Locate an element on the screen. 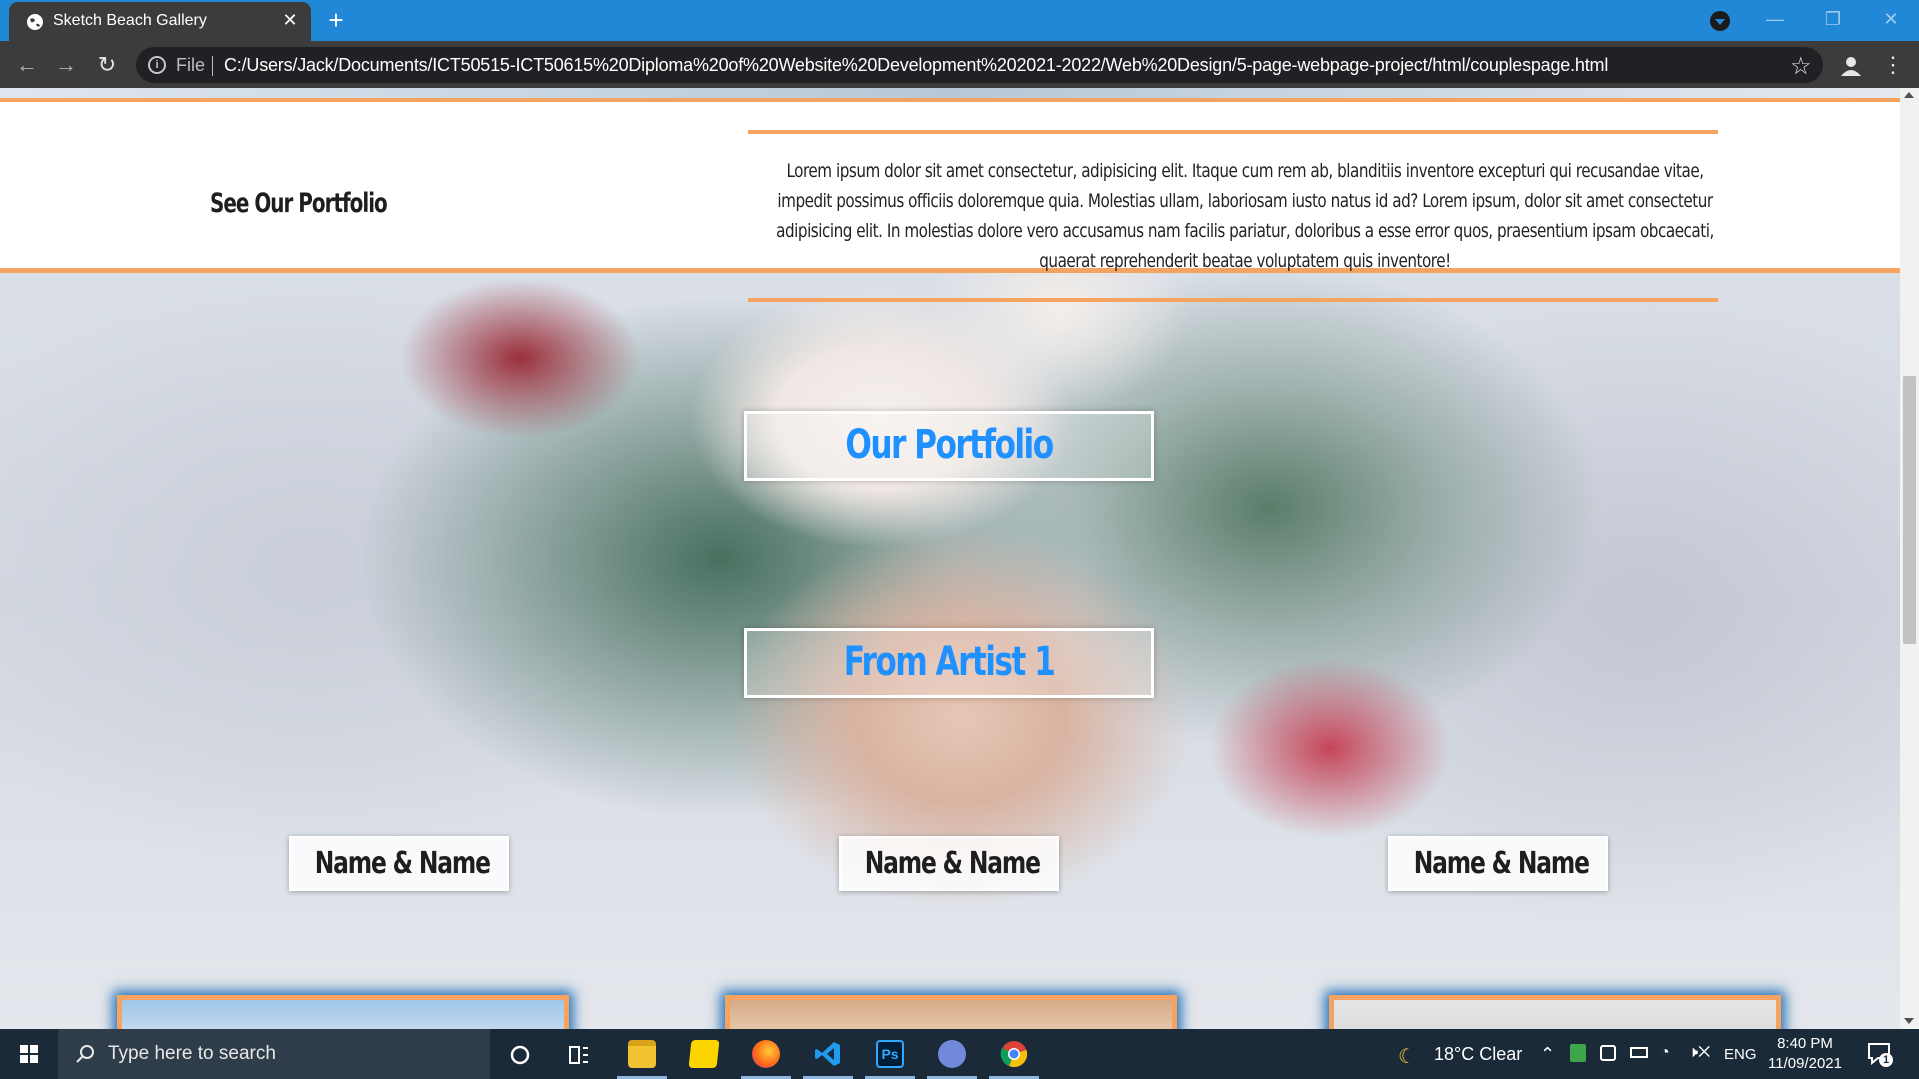 This screenshot has height=1079, width=1919. clock-time: 8:40 PM is located at coordinates (1805, 1043).